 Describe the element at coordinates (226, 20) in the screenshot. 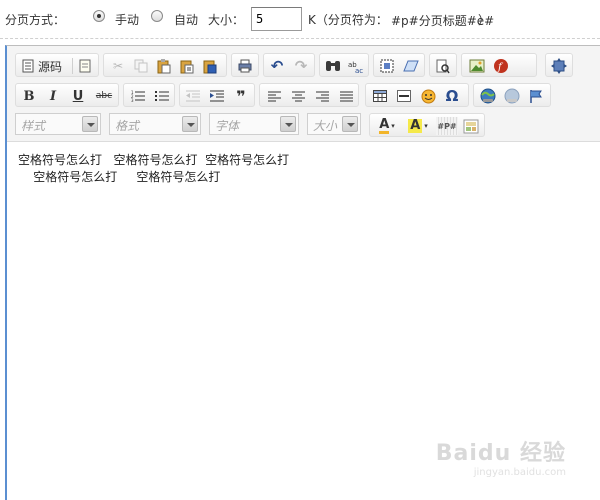

I see `size-label: 大小：` at that location.